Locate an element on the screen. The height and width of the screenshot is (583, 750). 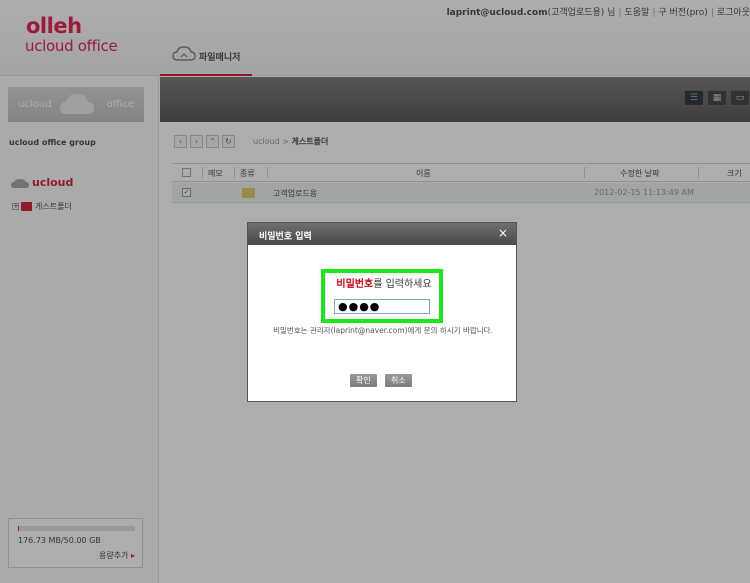
prompt-highlight: 비밀번호 is located at coordinates (355, 284).